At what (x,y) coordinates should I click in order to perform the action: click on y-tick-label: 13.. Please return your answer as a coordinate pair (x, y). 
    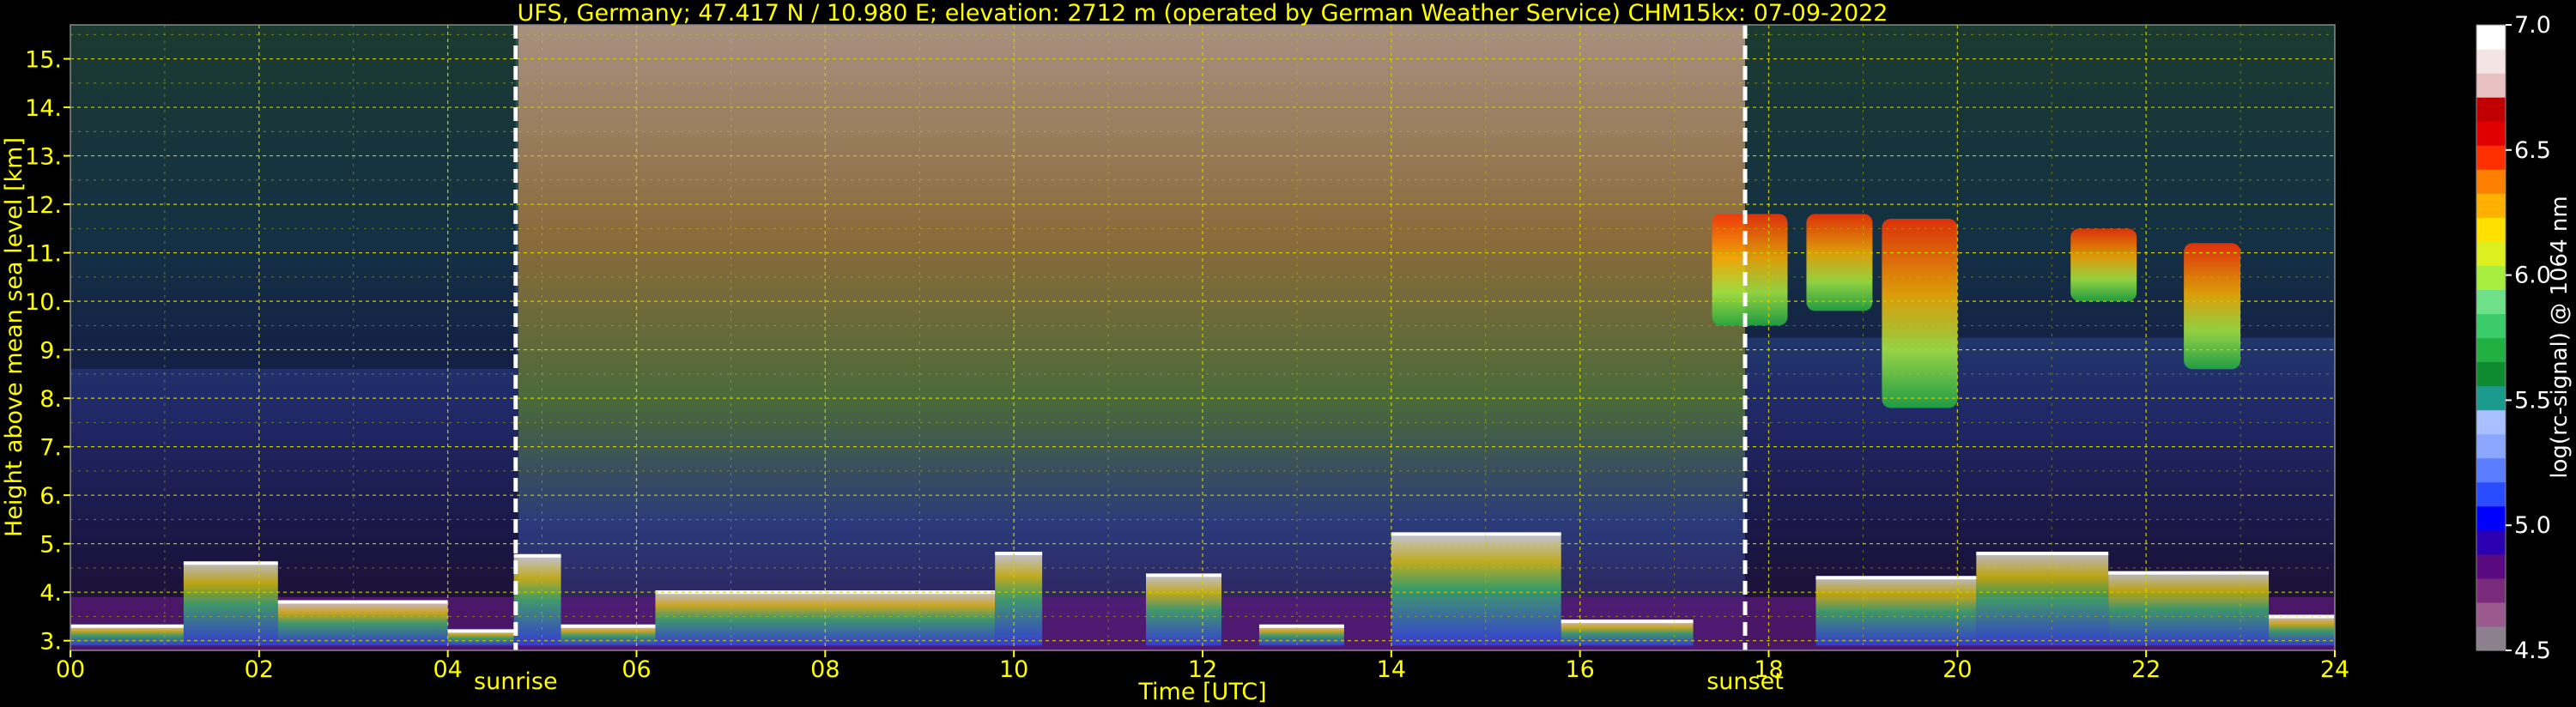
    Looking at the image, I should click on (43, 157).